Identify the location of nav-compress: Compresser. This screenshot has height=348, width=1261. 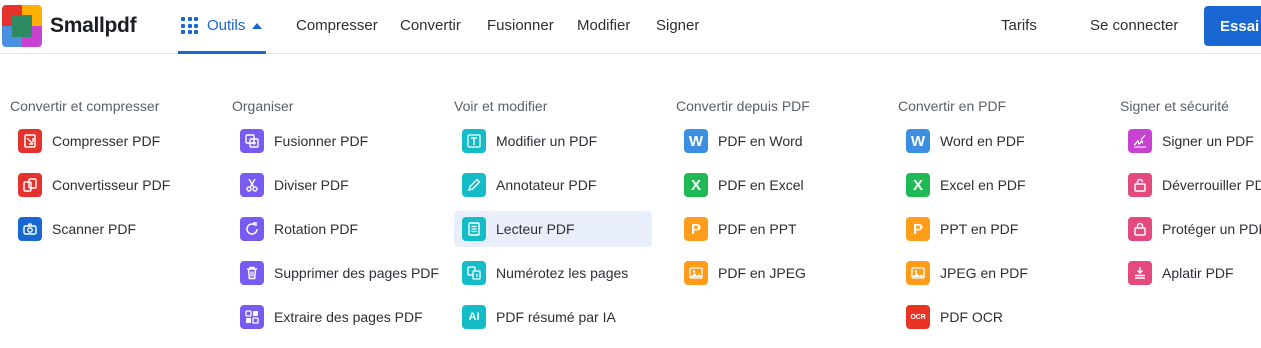
(337, 25).